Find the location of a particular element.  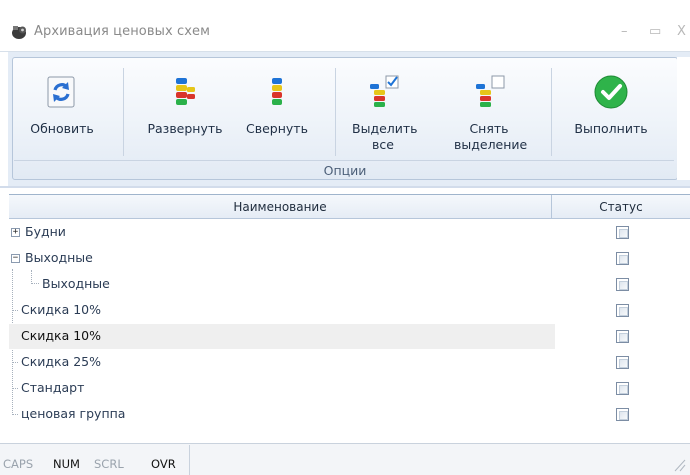

ribbon-right-edge is located at coordinates (683, 118).